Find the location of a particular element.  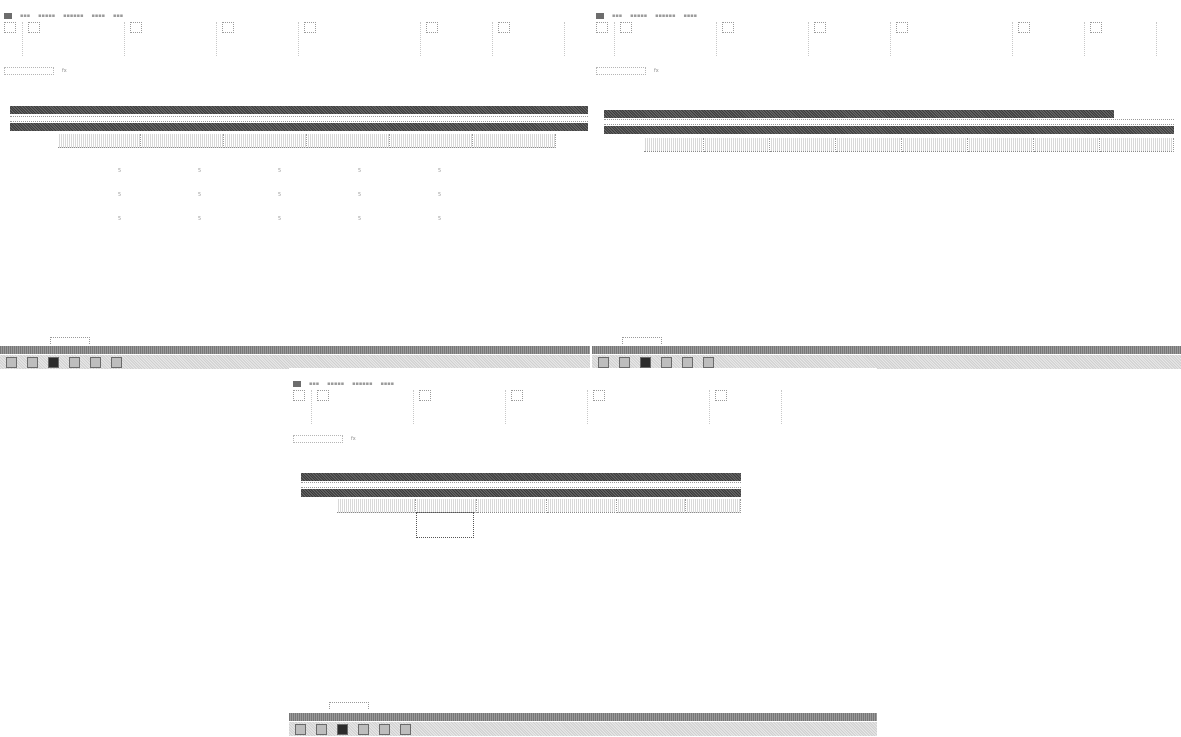

tab-layout: ▪▪▪▪▪▪ is located at coordinates (73, 16).